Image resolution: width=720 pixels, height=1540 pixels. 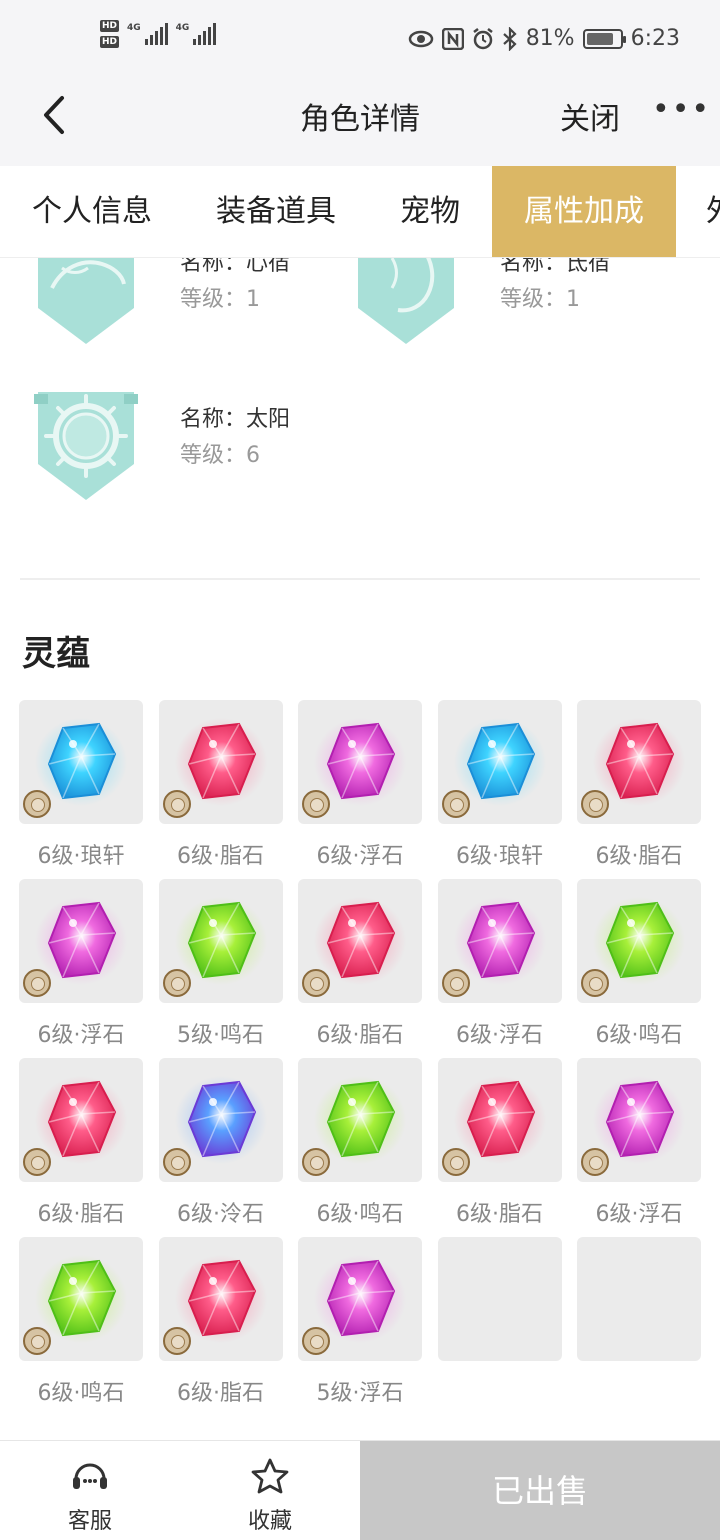 What do you see at coordinates (360, 1393) in the screenshot?
I see `lingyun-label: 5级·浮石` at bounding box center [360, 1393].